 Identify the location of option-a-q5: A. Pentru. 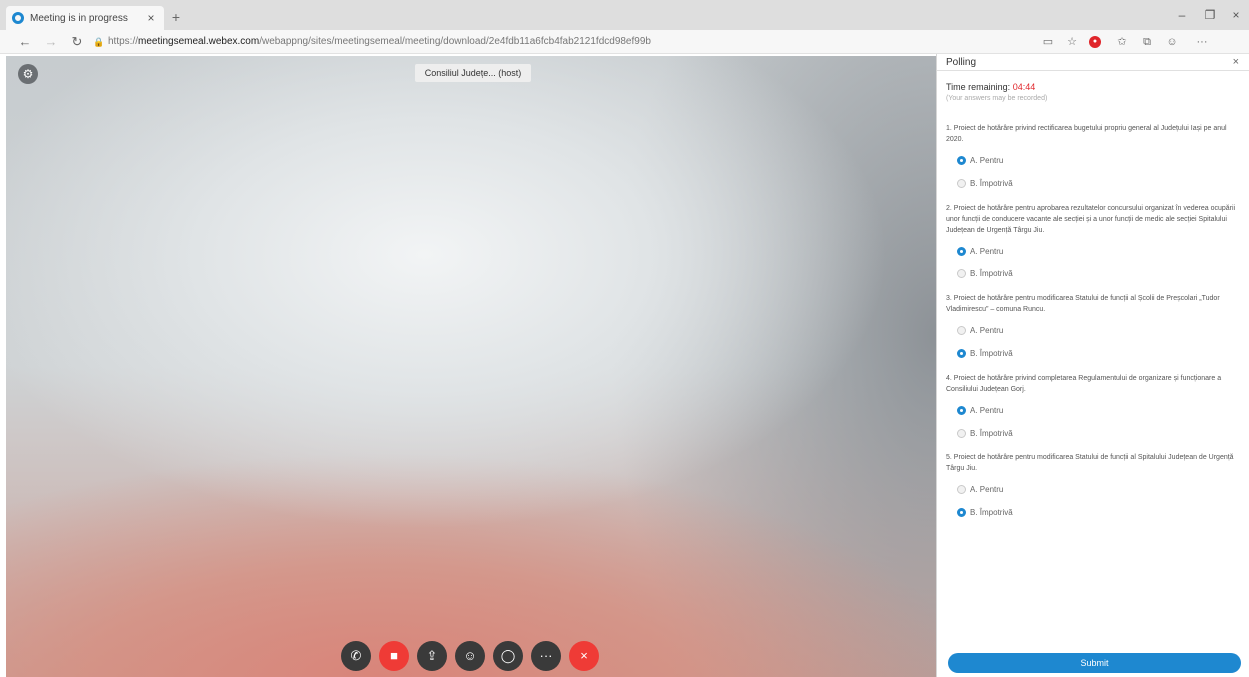
(980, 489).